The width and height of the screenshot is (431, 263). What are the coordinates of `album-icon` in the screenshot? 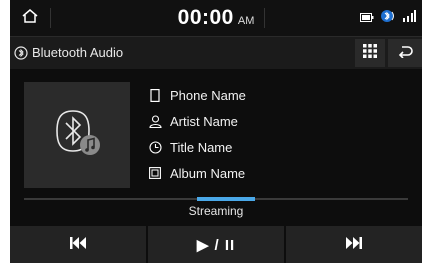 It's located at (155, 173).